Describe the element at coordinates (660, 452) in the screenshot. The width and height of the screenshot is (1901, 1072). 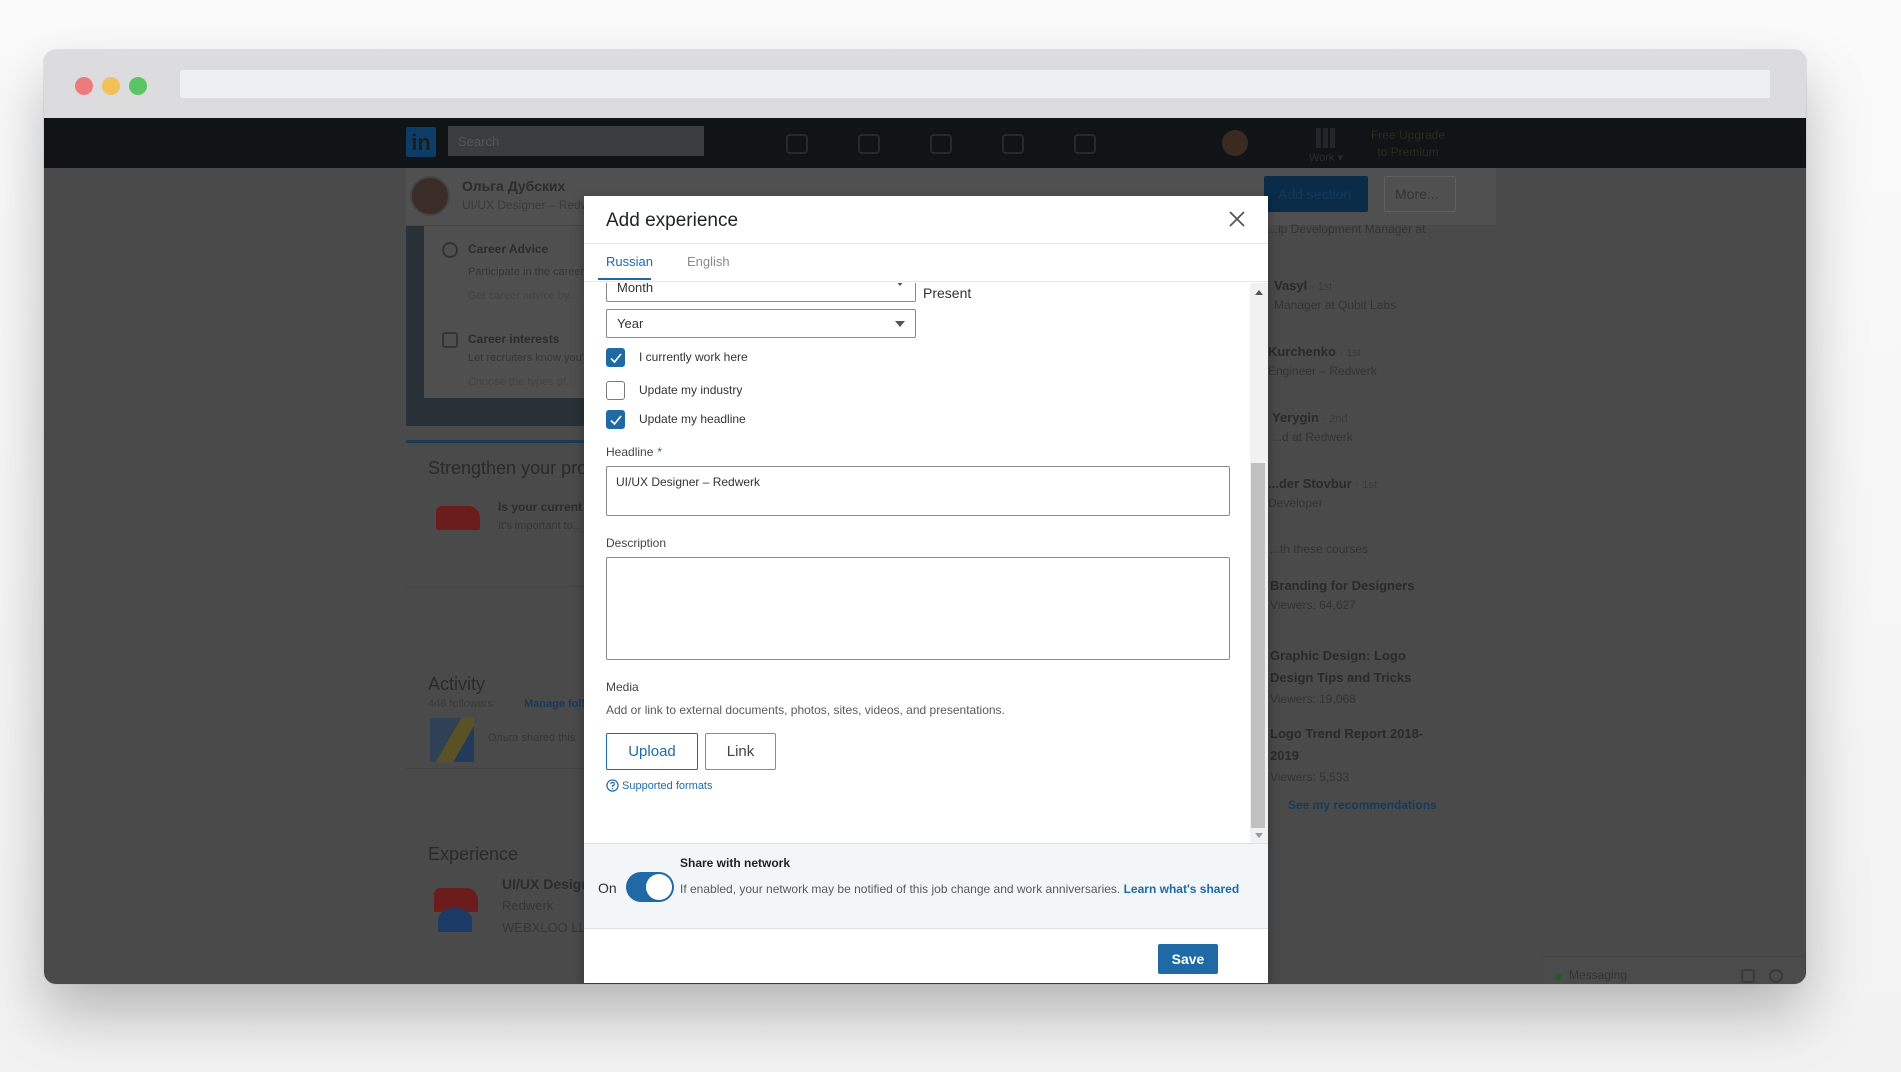
I see `required-asterisk: *` at that location.